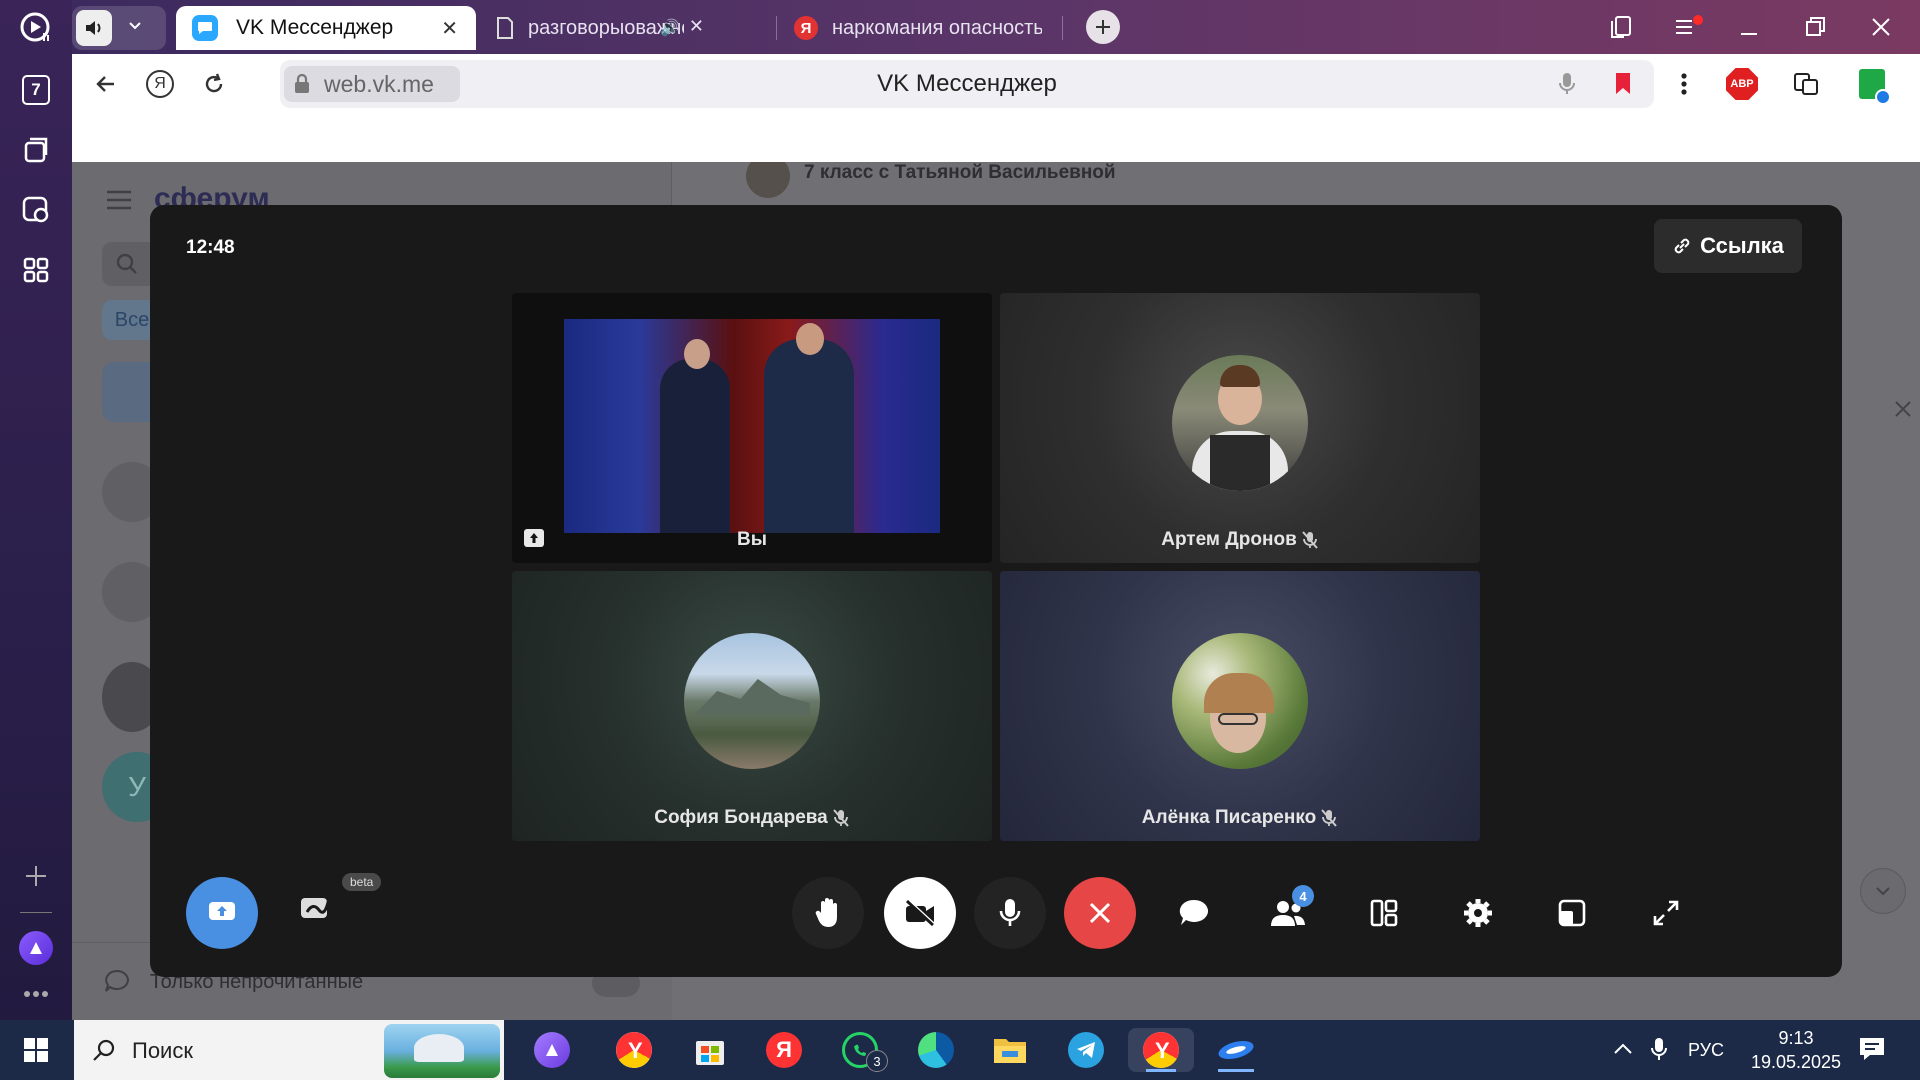  What do you see at coordinates (210, 247) in the screenshot?
I see `call-timer: 12:48` at bounding box center [210, 247].